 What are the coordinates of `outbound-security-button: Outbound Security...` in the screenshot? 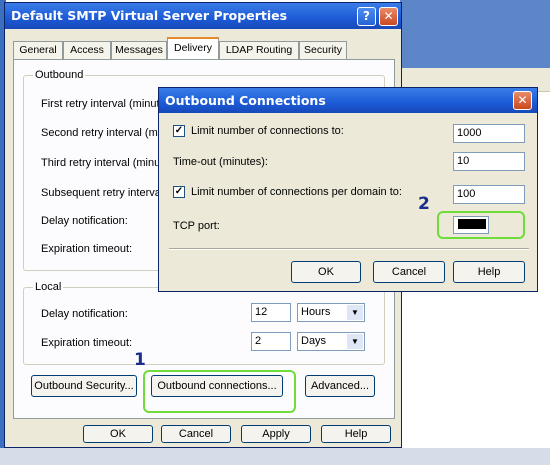 It's located at (84, 386).